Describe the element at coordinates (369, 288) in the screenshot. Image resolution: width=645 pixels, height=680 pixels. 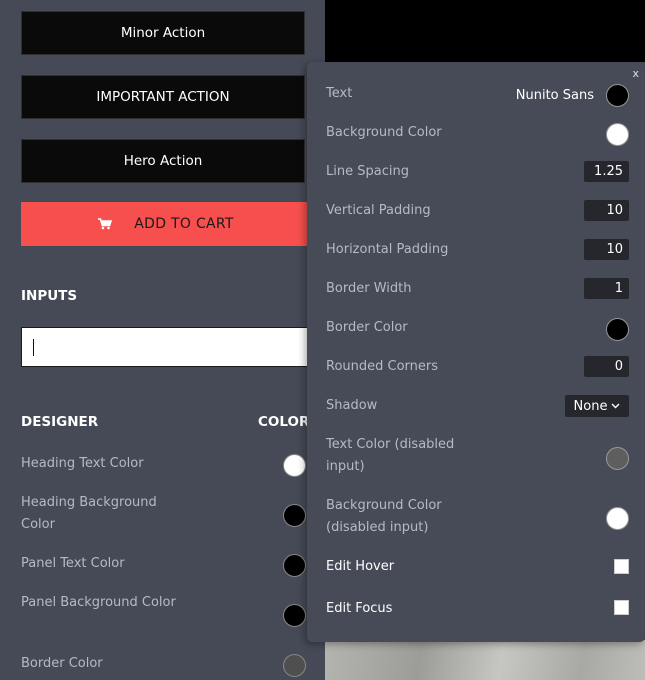
I see `border-width-label: Border Width` at that location.